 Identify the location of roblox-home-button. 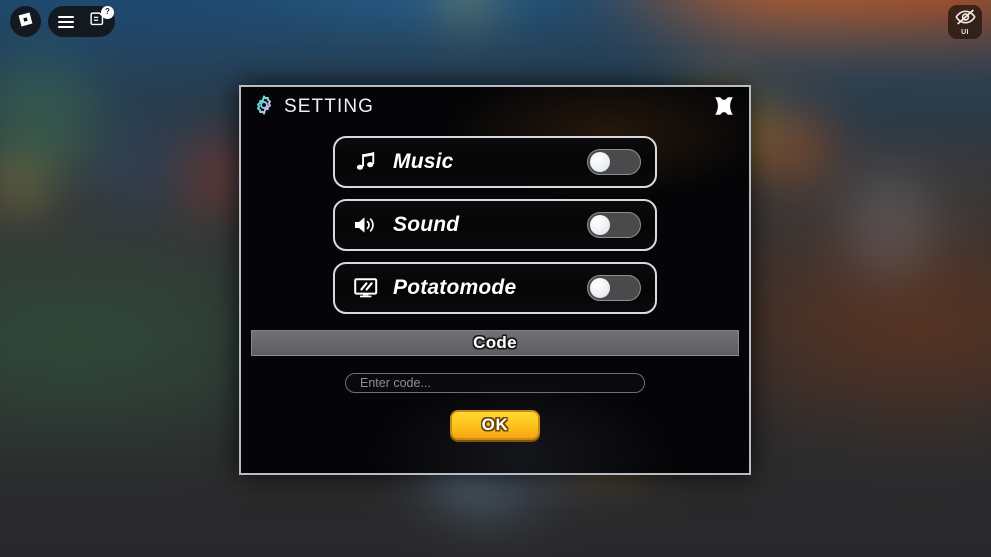
(25, 21).